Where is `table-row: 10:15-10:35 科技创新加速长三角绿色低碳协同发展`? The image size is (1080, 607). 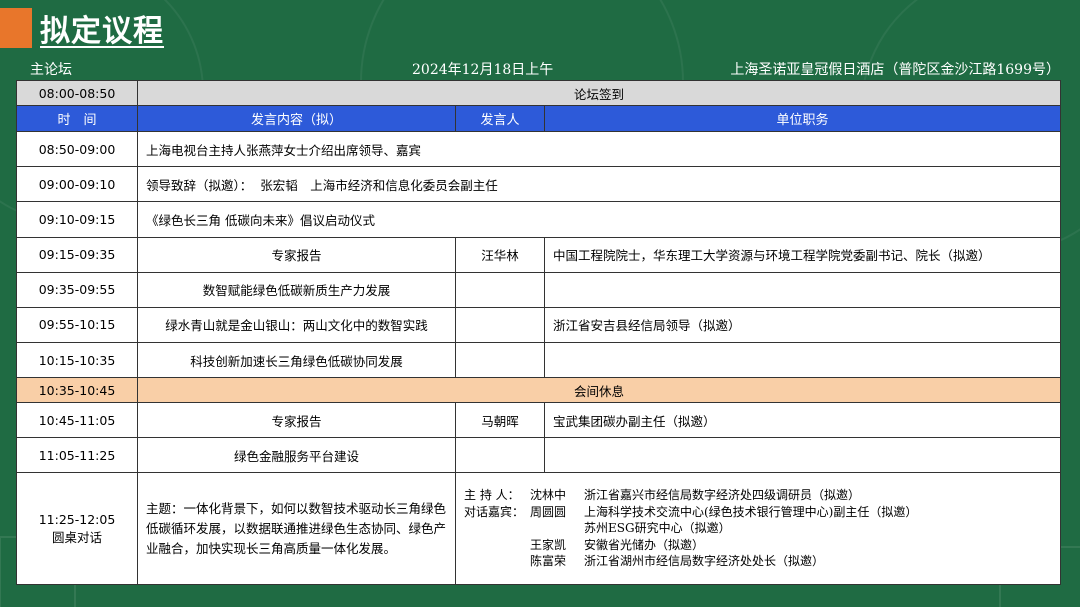
table-row: 10:15-10:35 科技创新加速长三角绿色低碳协同发展 is located at coordinates (539, 360).